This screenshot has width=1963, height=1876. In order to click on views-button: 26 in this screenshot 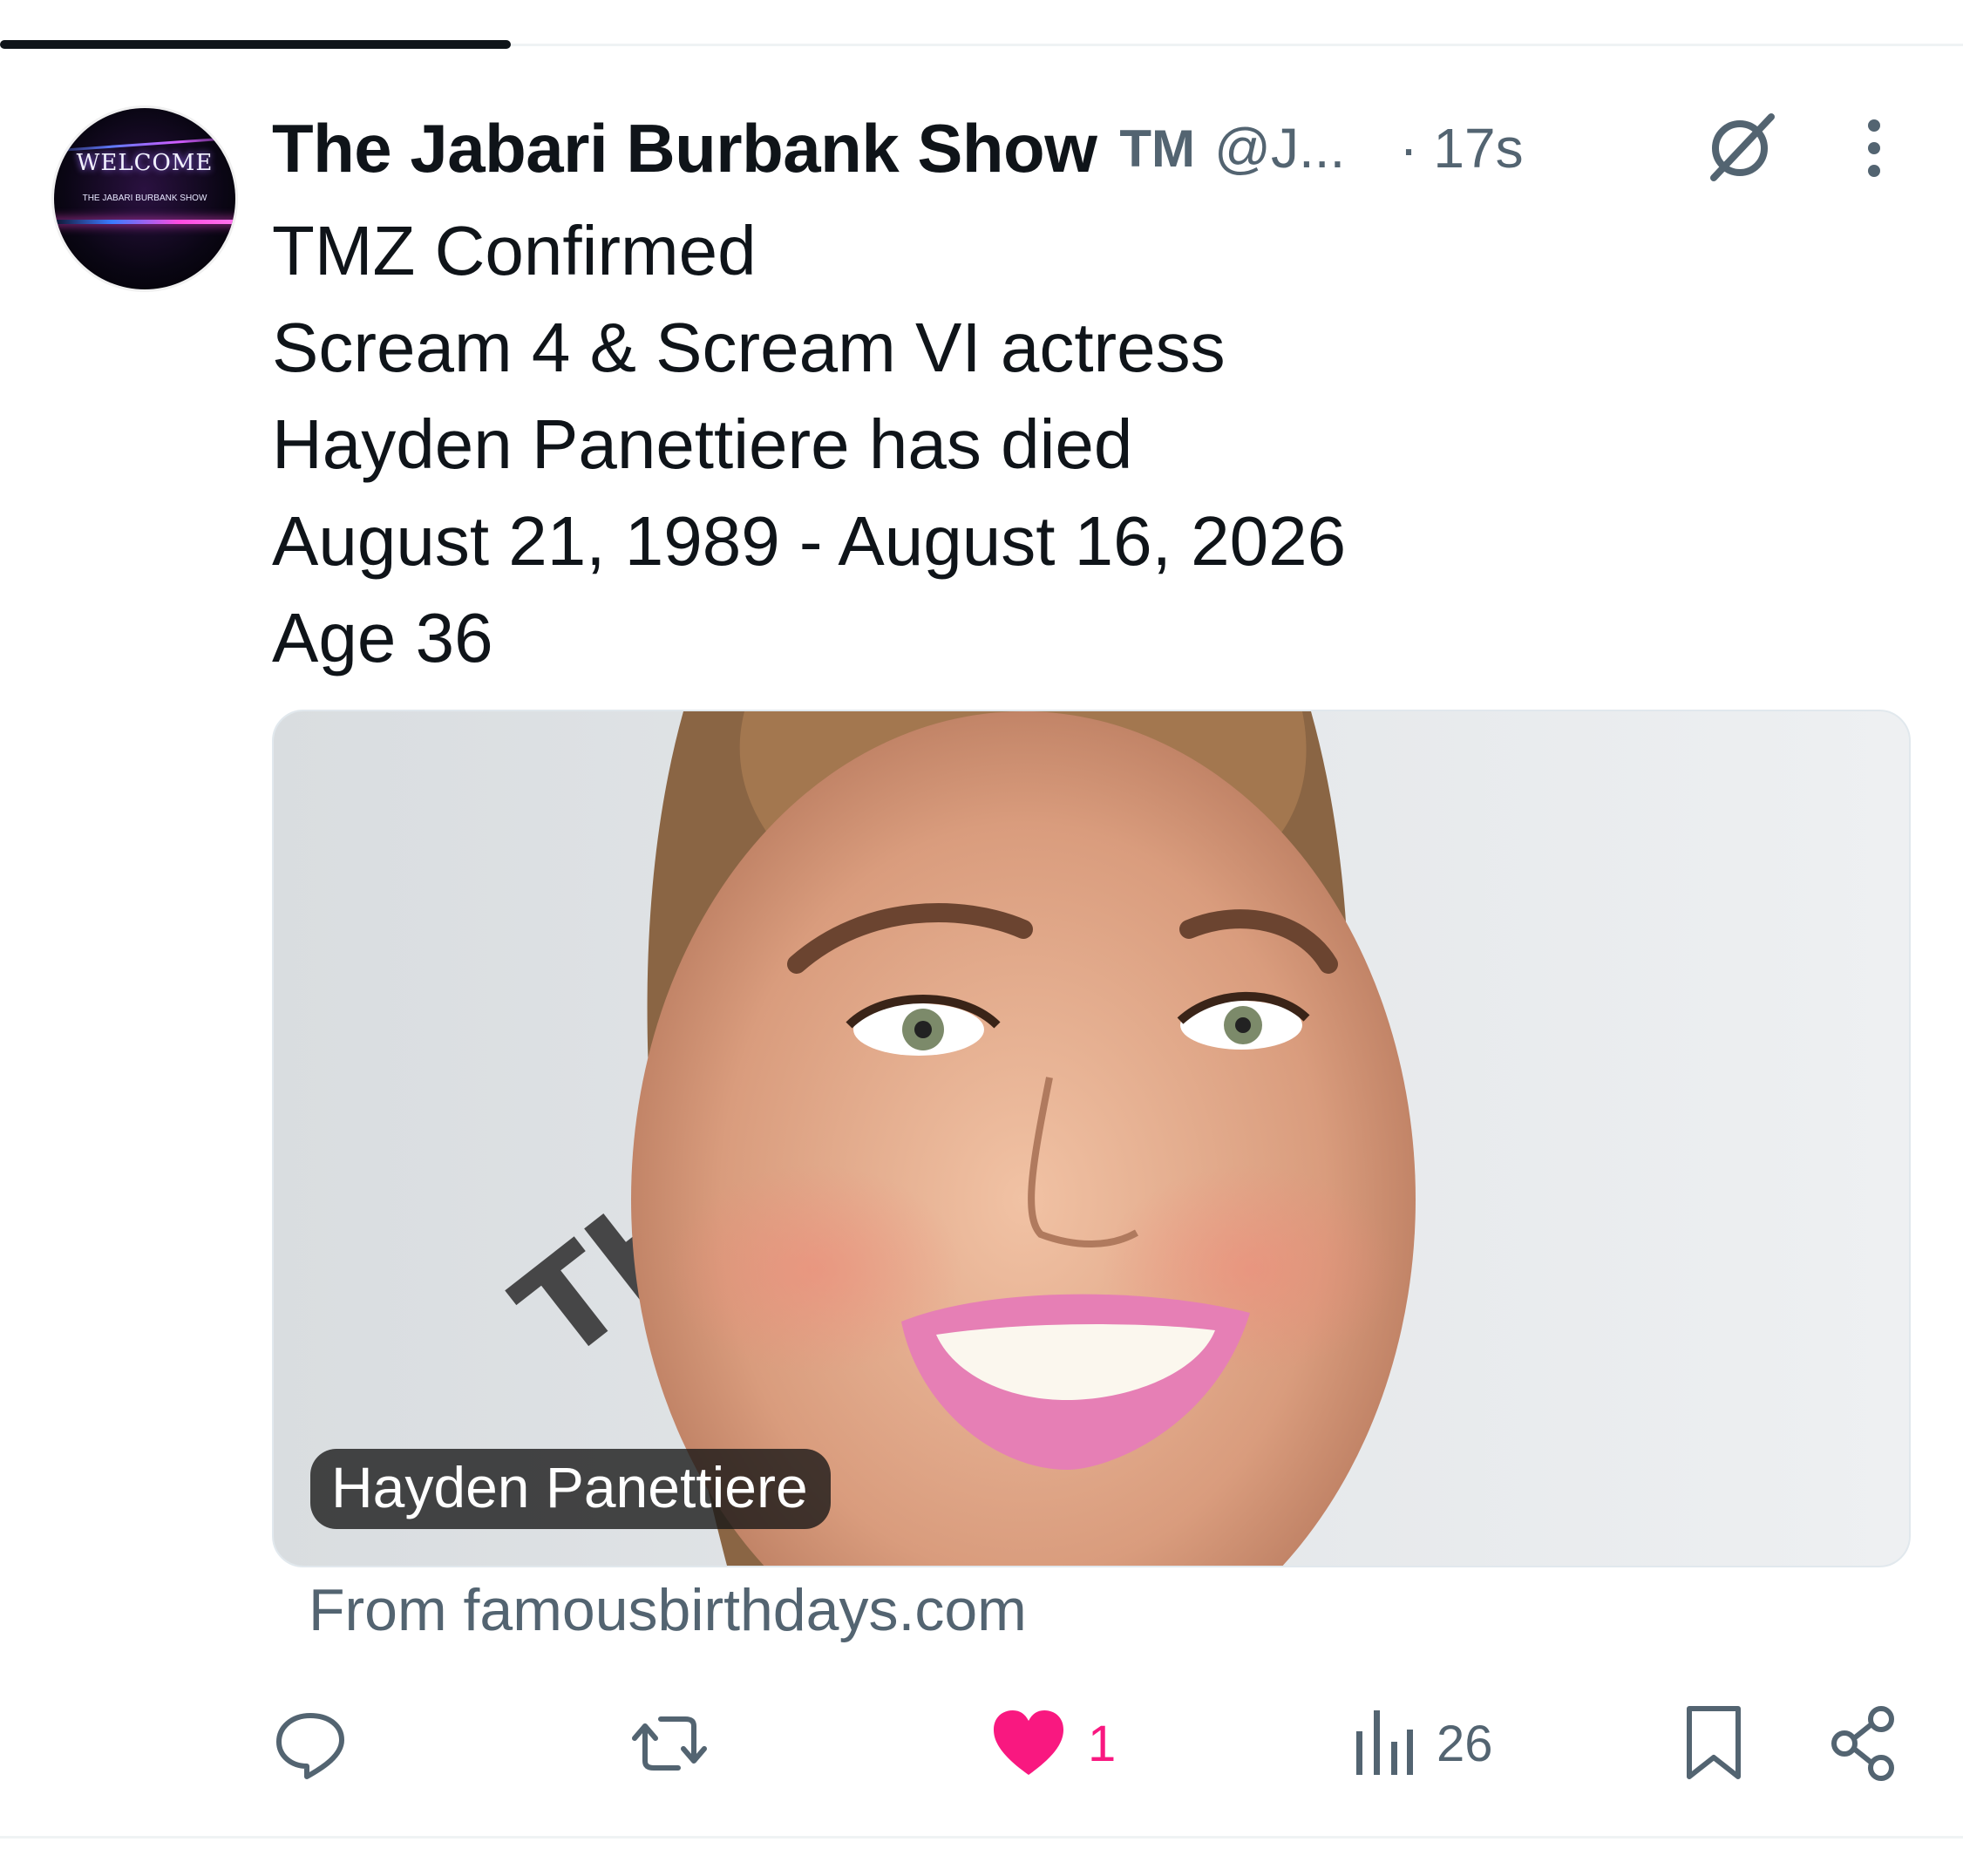, I will do `click(1423, 1743)`.